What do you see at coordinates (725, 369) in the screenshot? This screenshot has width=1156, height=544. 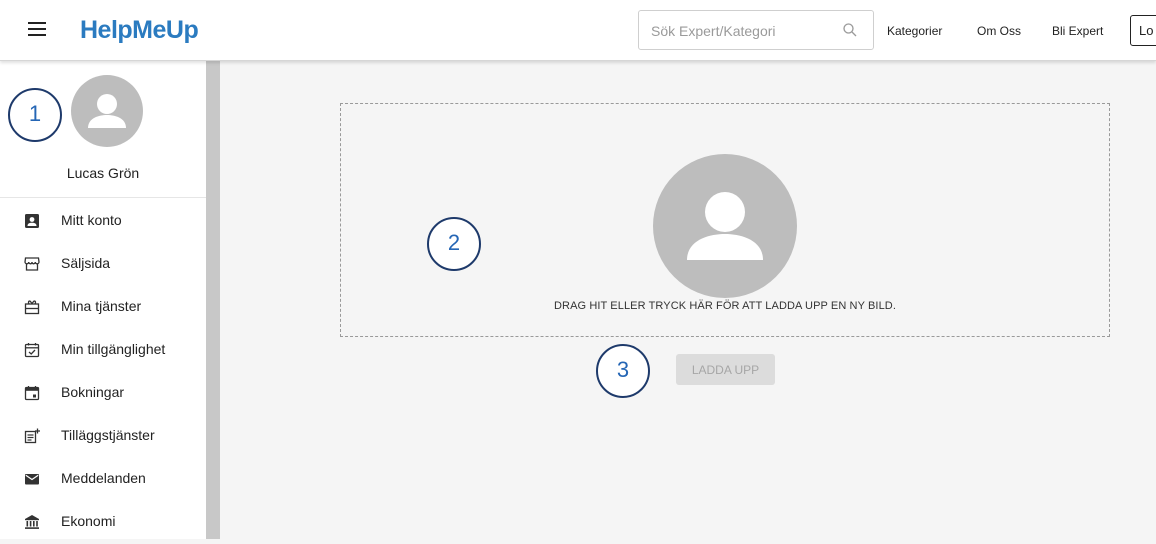 I see `upload-button: LADDA UPP` at bounding box center [725, 369].